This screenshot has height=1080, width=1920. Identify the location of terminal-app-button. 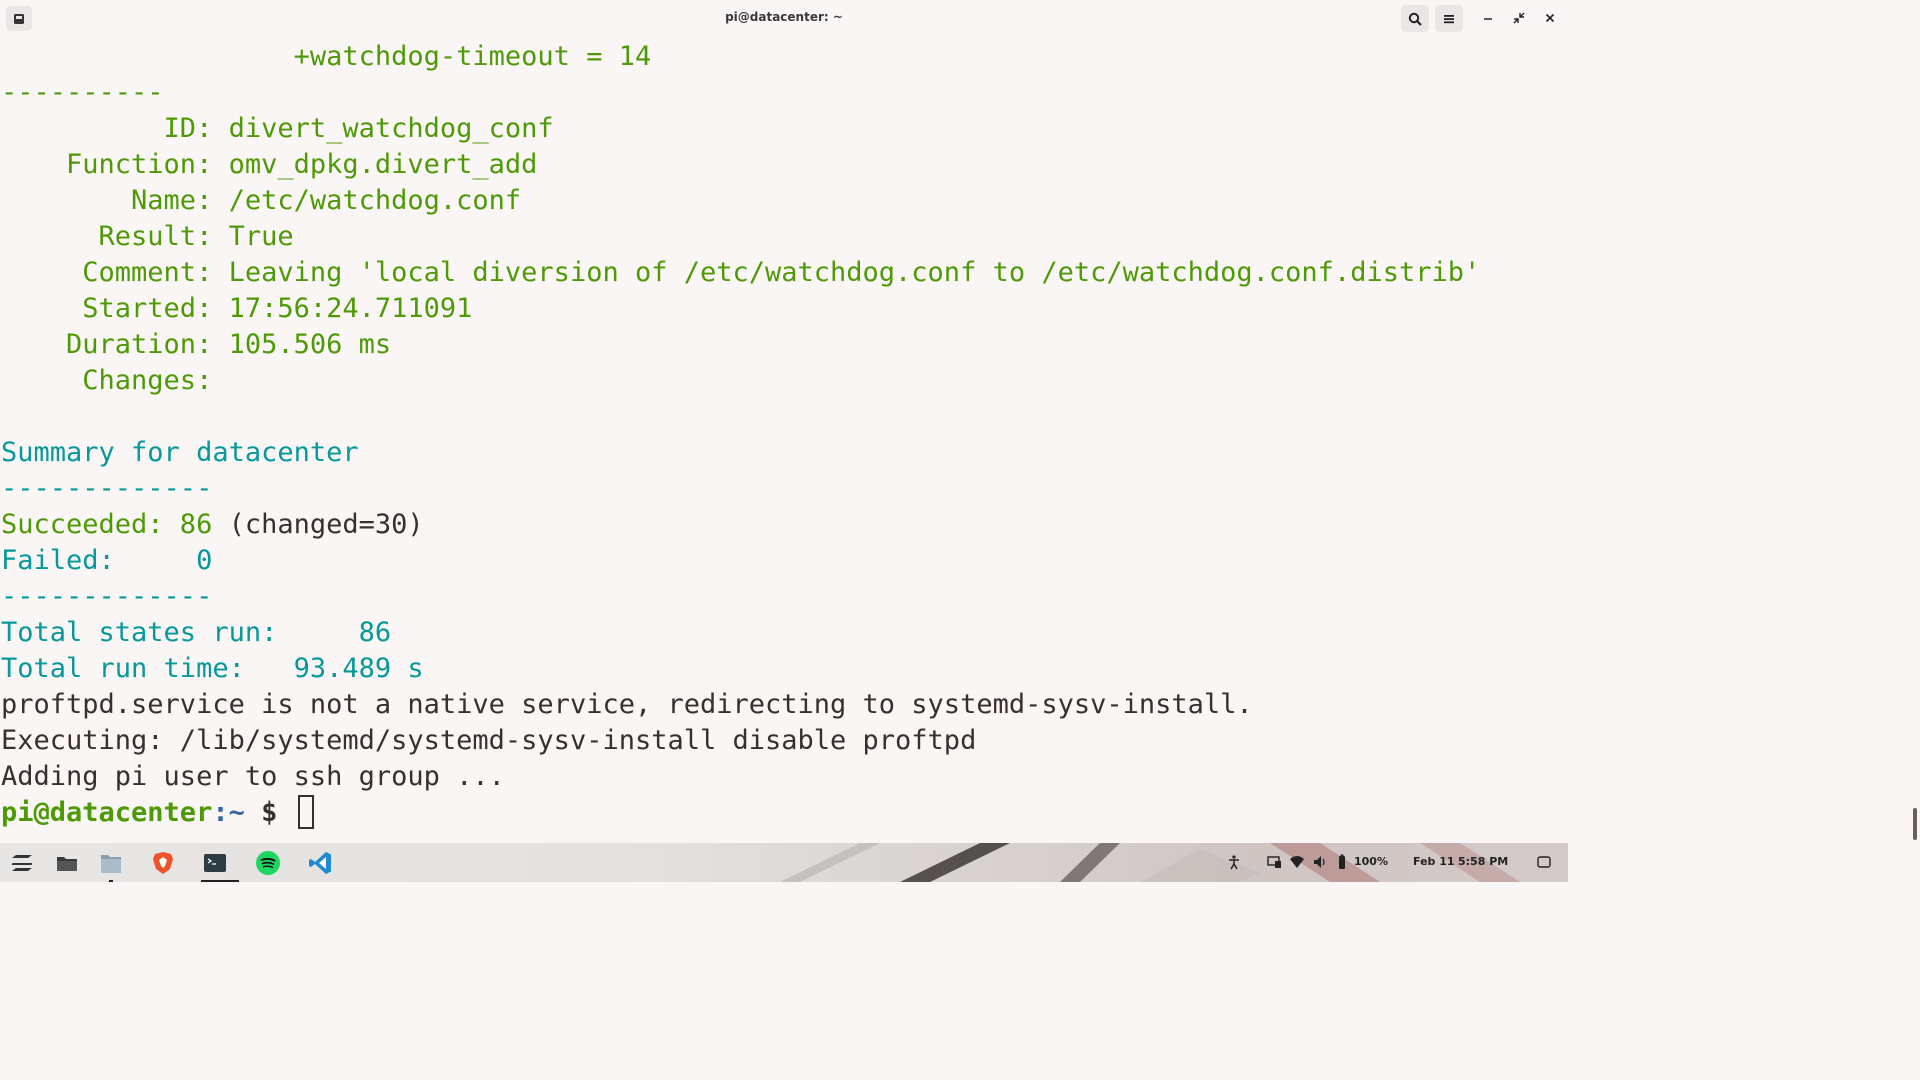
(220, 865).